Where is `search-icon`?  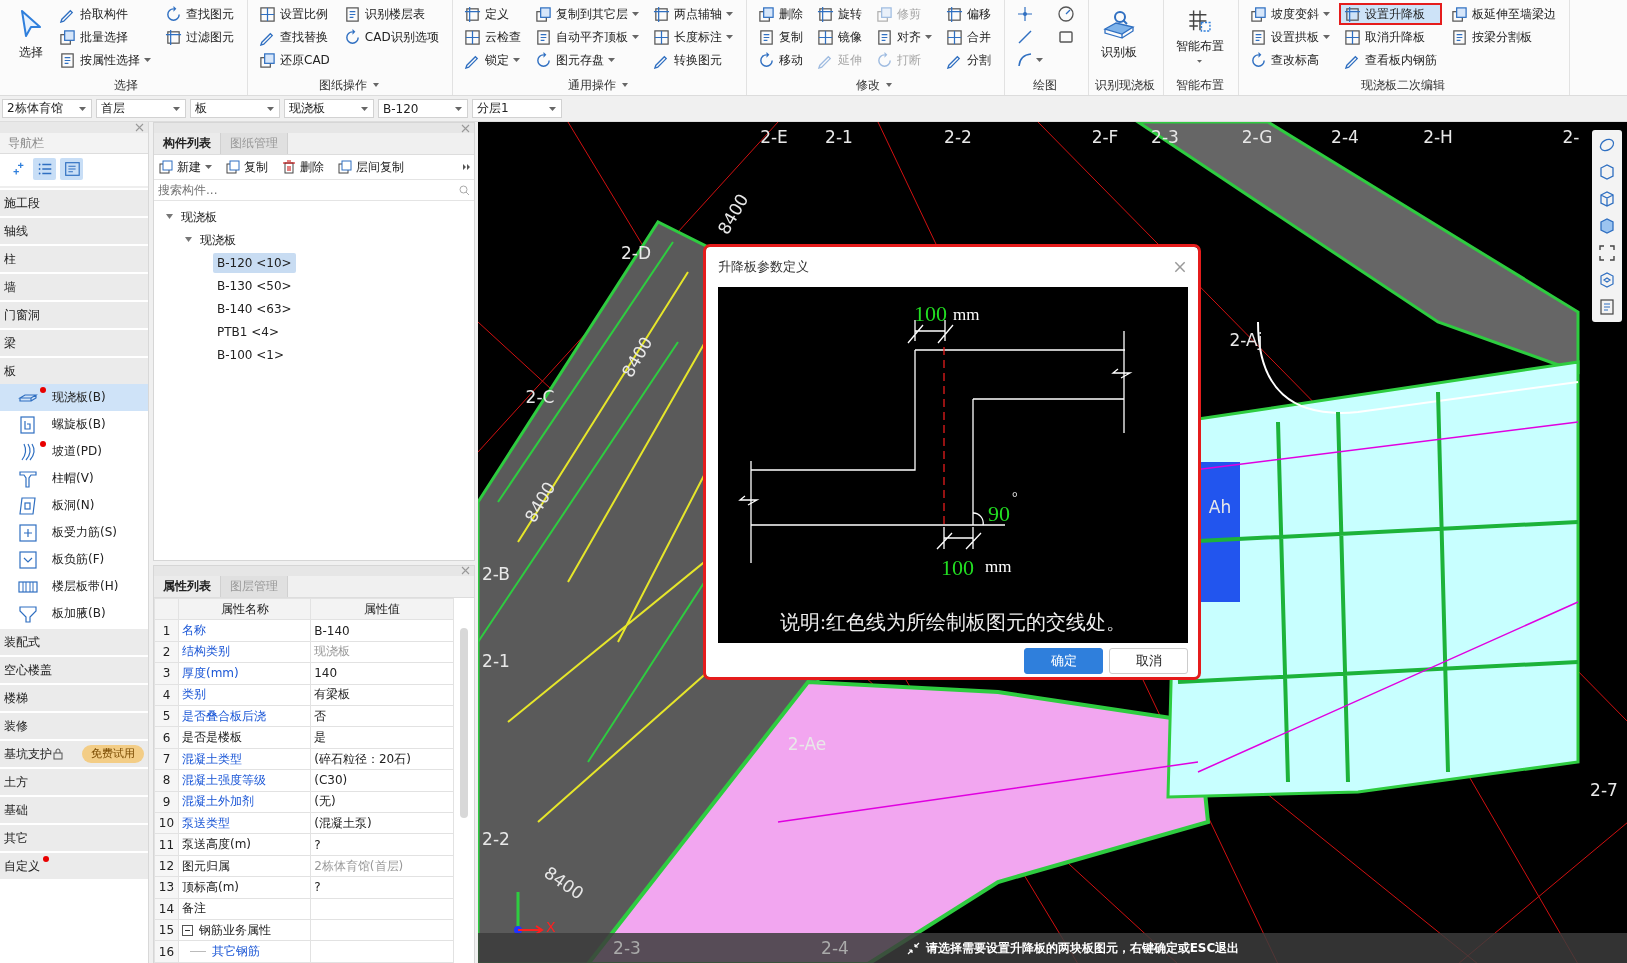 search-icon is located at coordinates (464, 190).